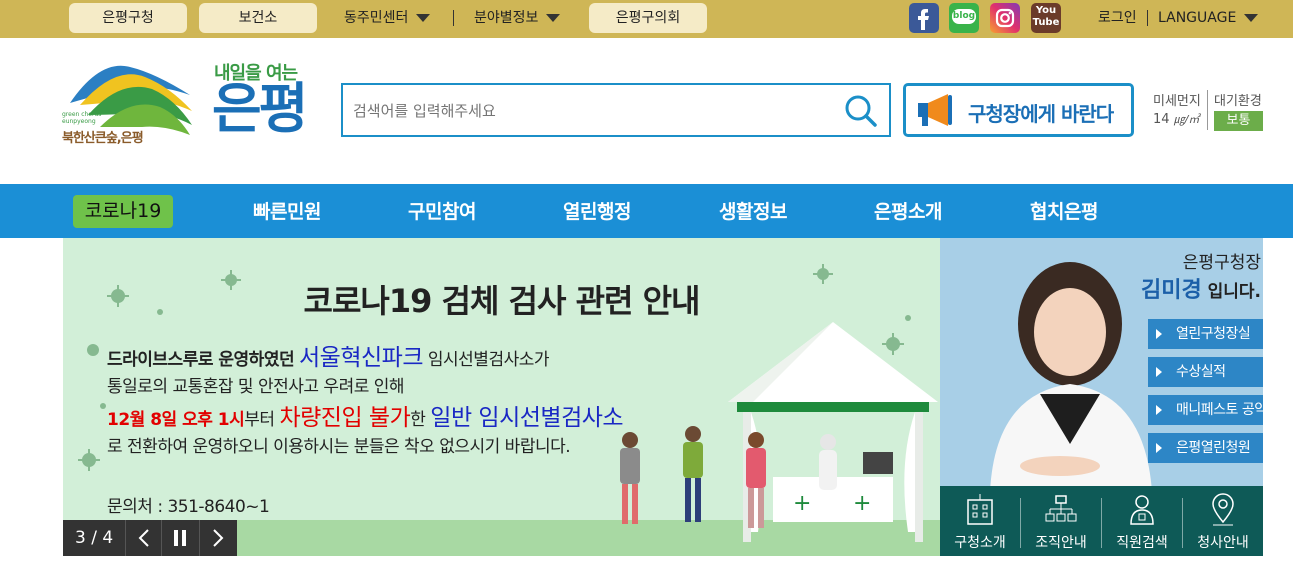 The height and width of the screenshot is (564, 1293). Describe the element at coordinates (1061, 543) in the screenshot. I see `quick-organization-label: 조직안내` at that location.